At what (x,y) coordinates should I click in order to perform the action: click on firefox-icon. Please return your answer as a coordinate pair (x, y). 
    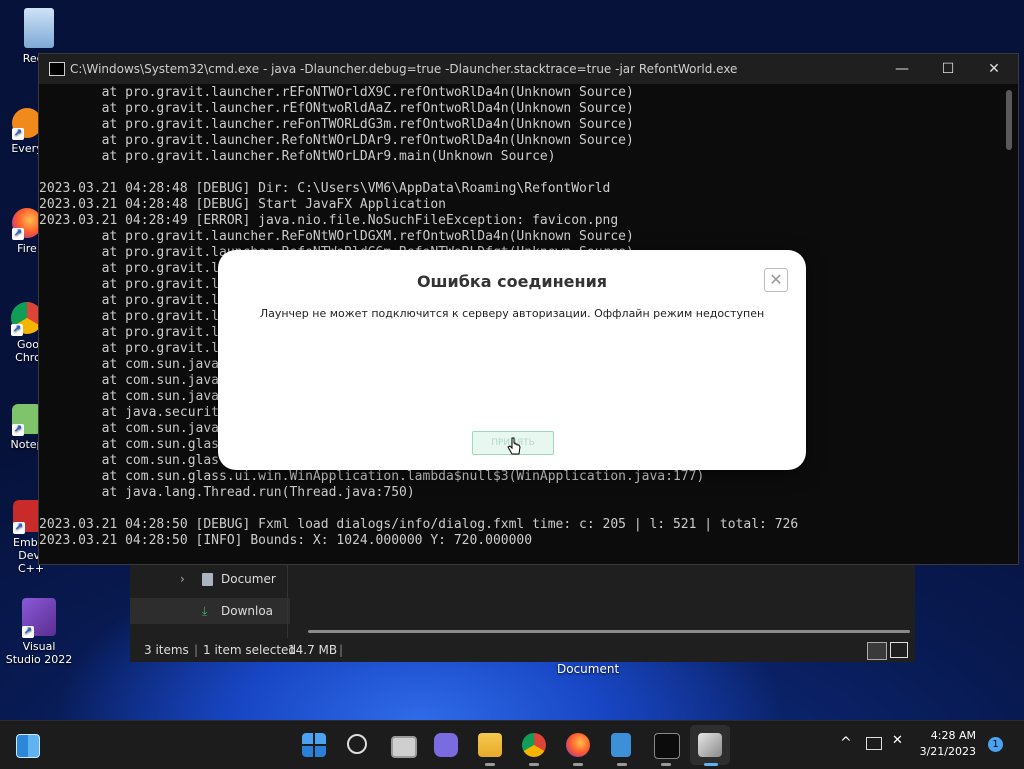
    Looking at the image, I should click on (578, 745).